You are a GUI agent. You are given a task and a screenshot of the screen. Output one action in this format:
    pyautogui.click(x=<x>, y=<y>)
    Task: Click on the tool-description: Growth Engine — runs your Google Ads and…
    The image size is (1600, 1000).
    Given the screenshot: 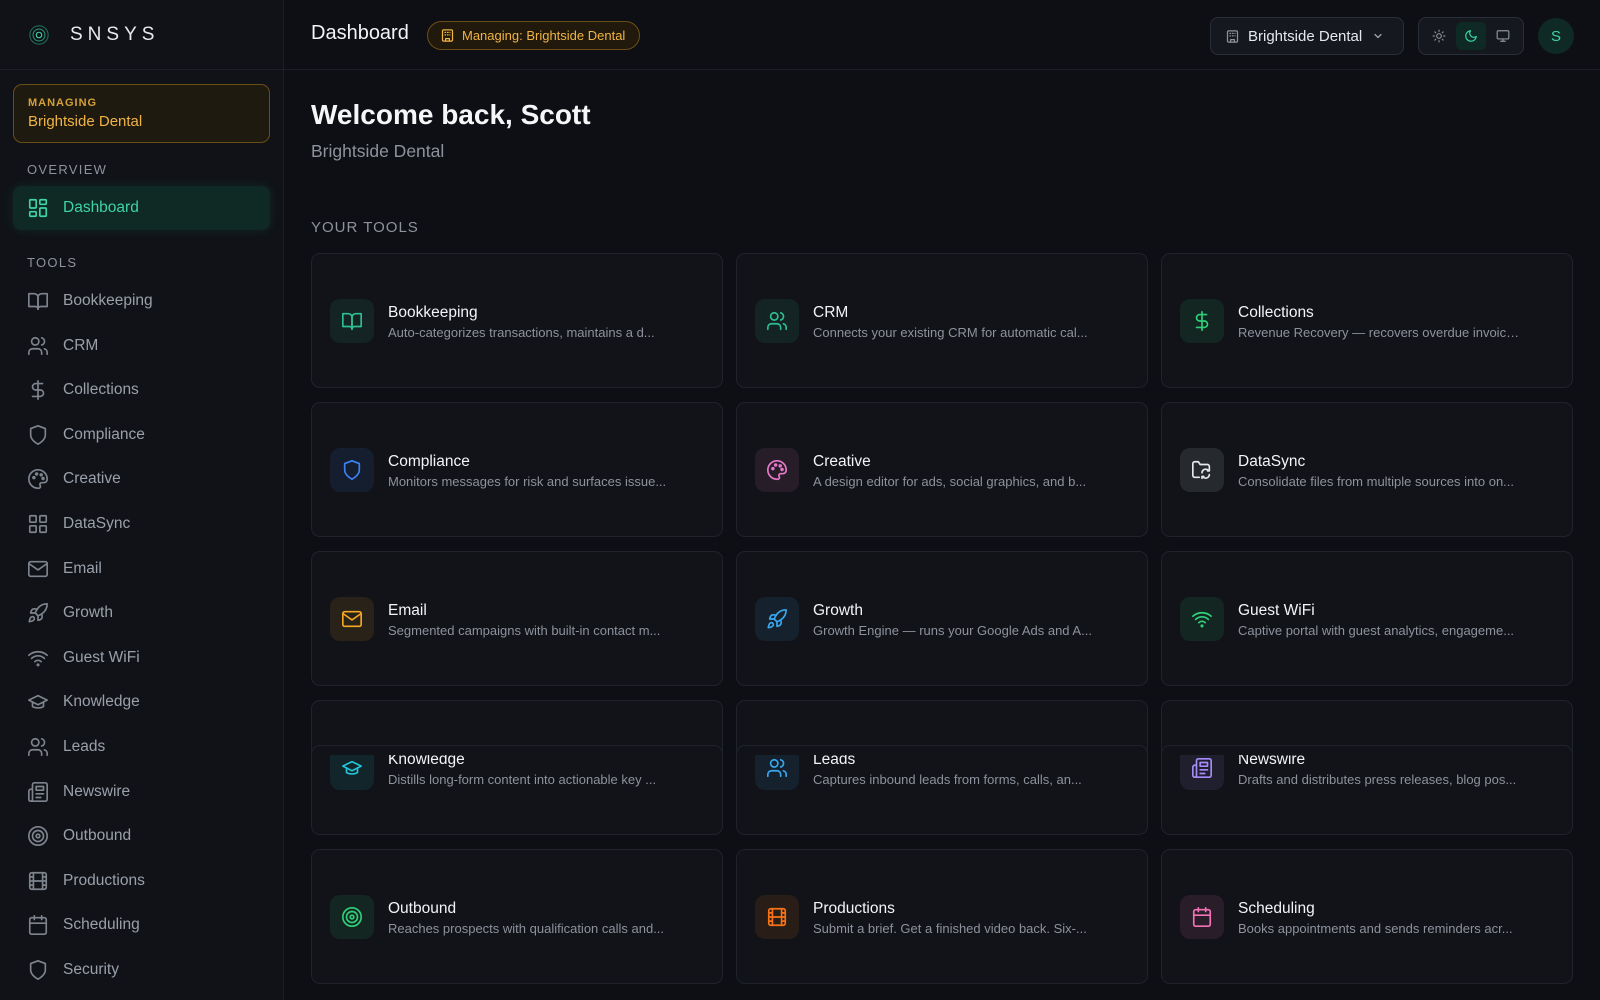 What is the action you would take?
    pyautogui.click(x=952, y=630)
    